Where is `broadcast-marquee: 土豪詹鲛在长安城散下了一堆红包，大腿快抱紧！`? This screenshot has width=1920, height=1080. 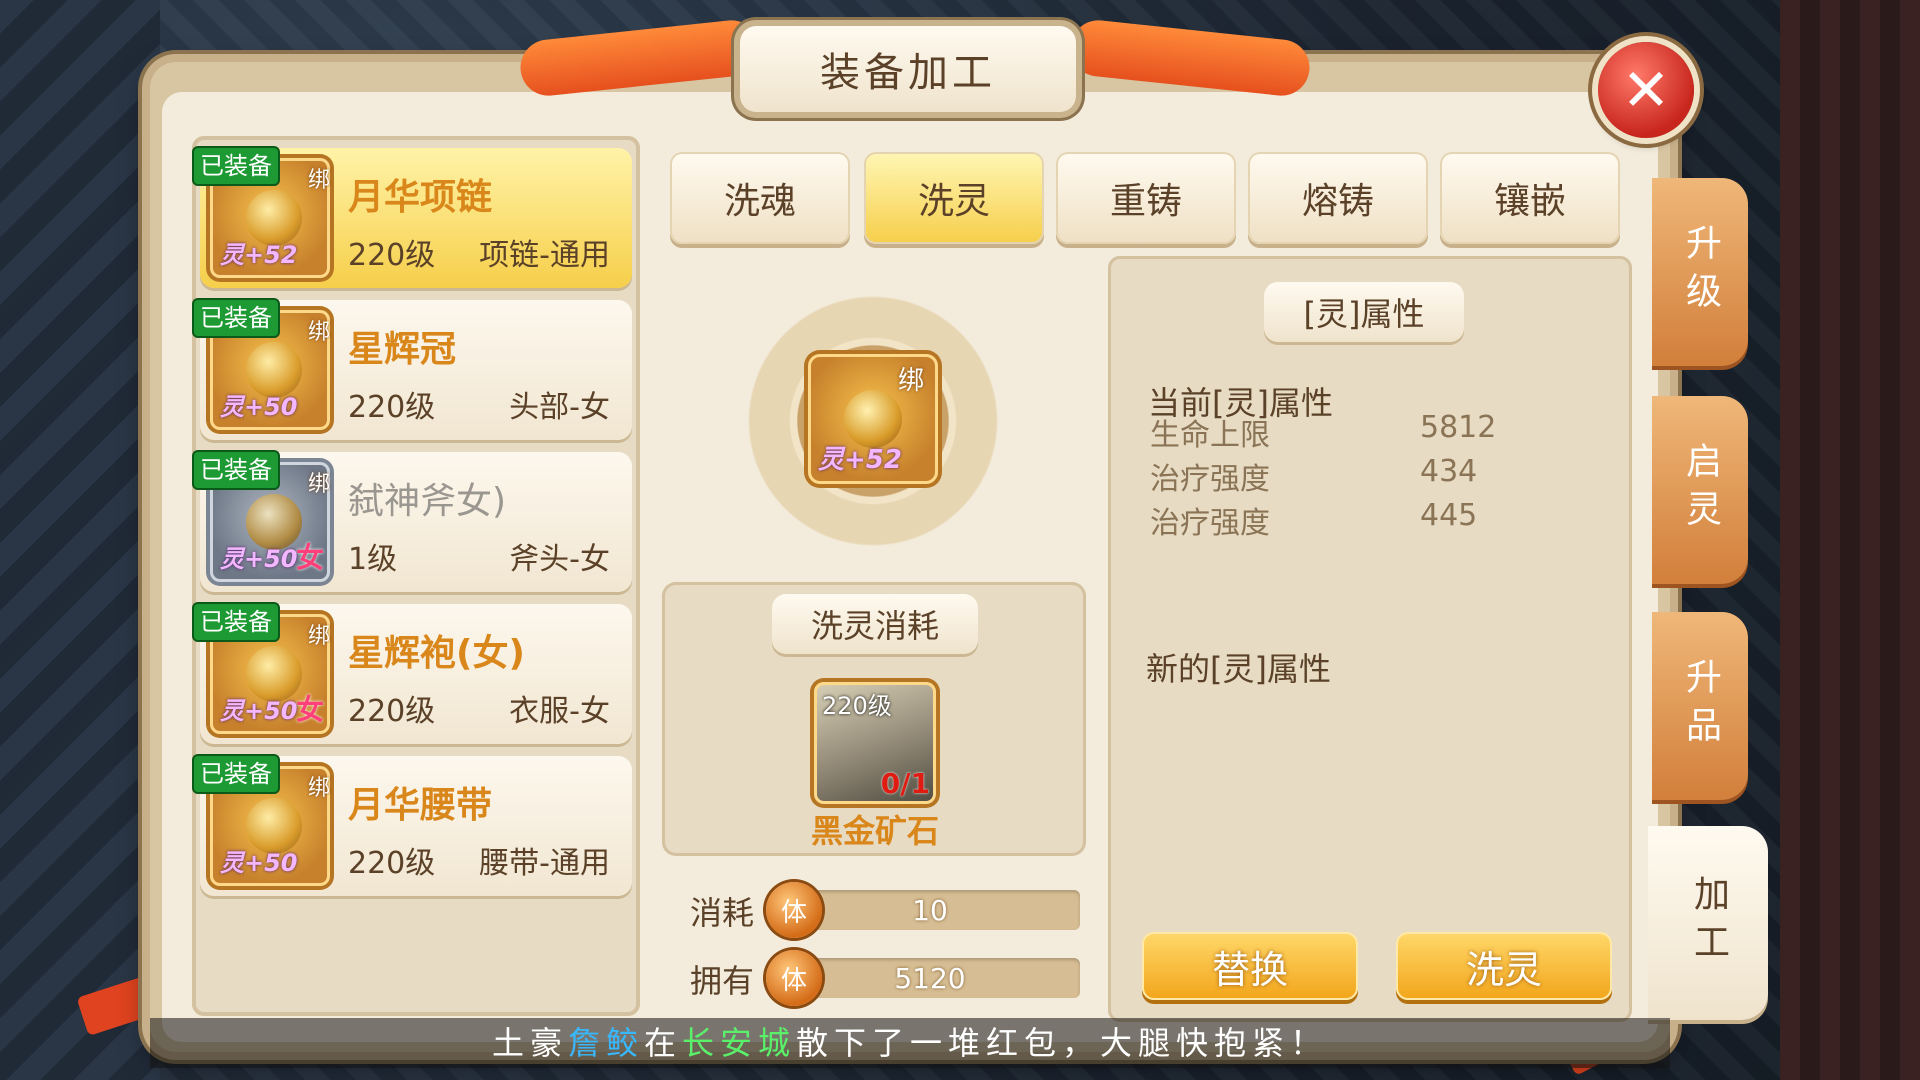 broadcast-marquee: 土豪詹鲛在长安城散下了一堆红包，大腿快抱紧！ is located at coordinates (910, 1043).